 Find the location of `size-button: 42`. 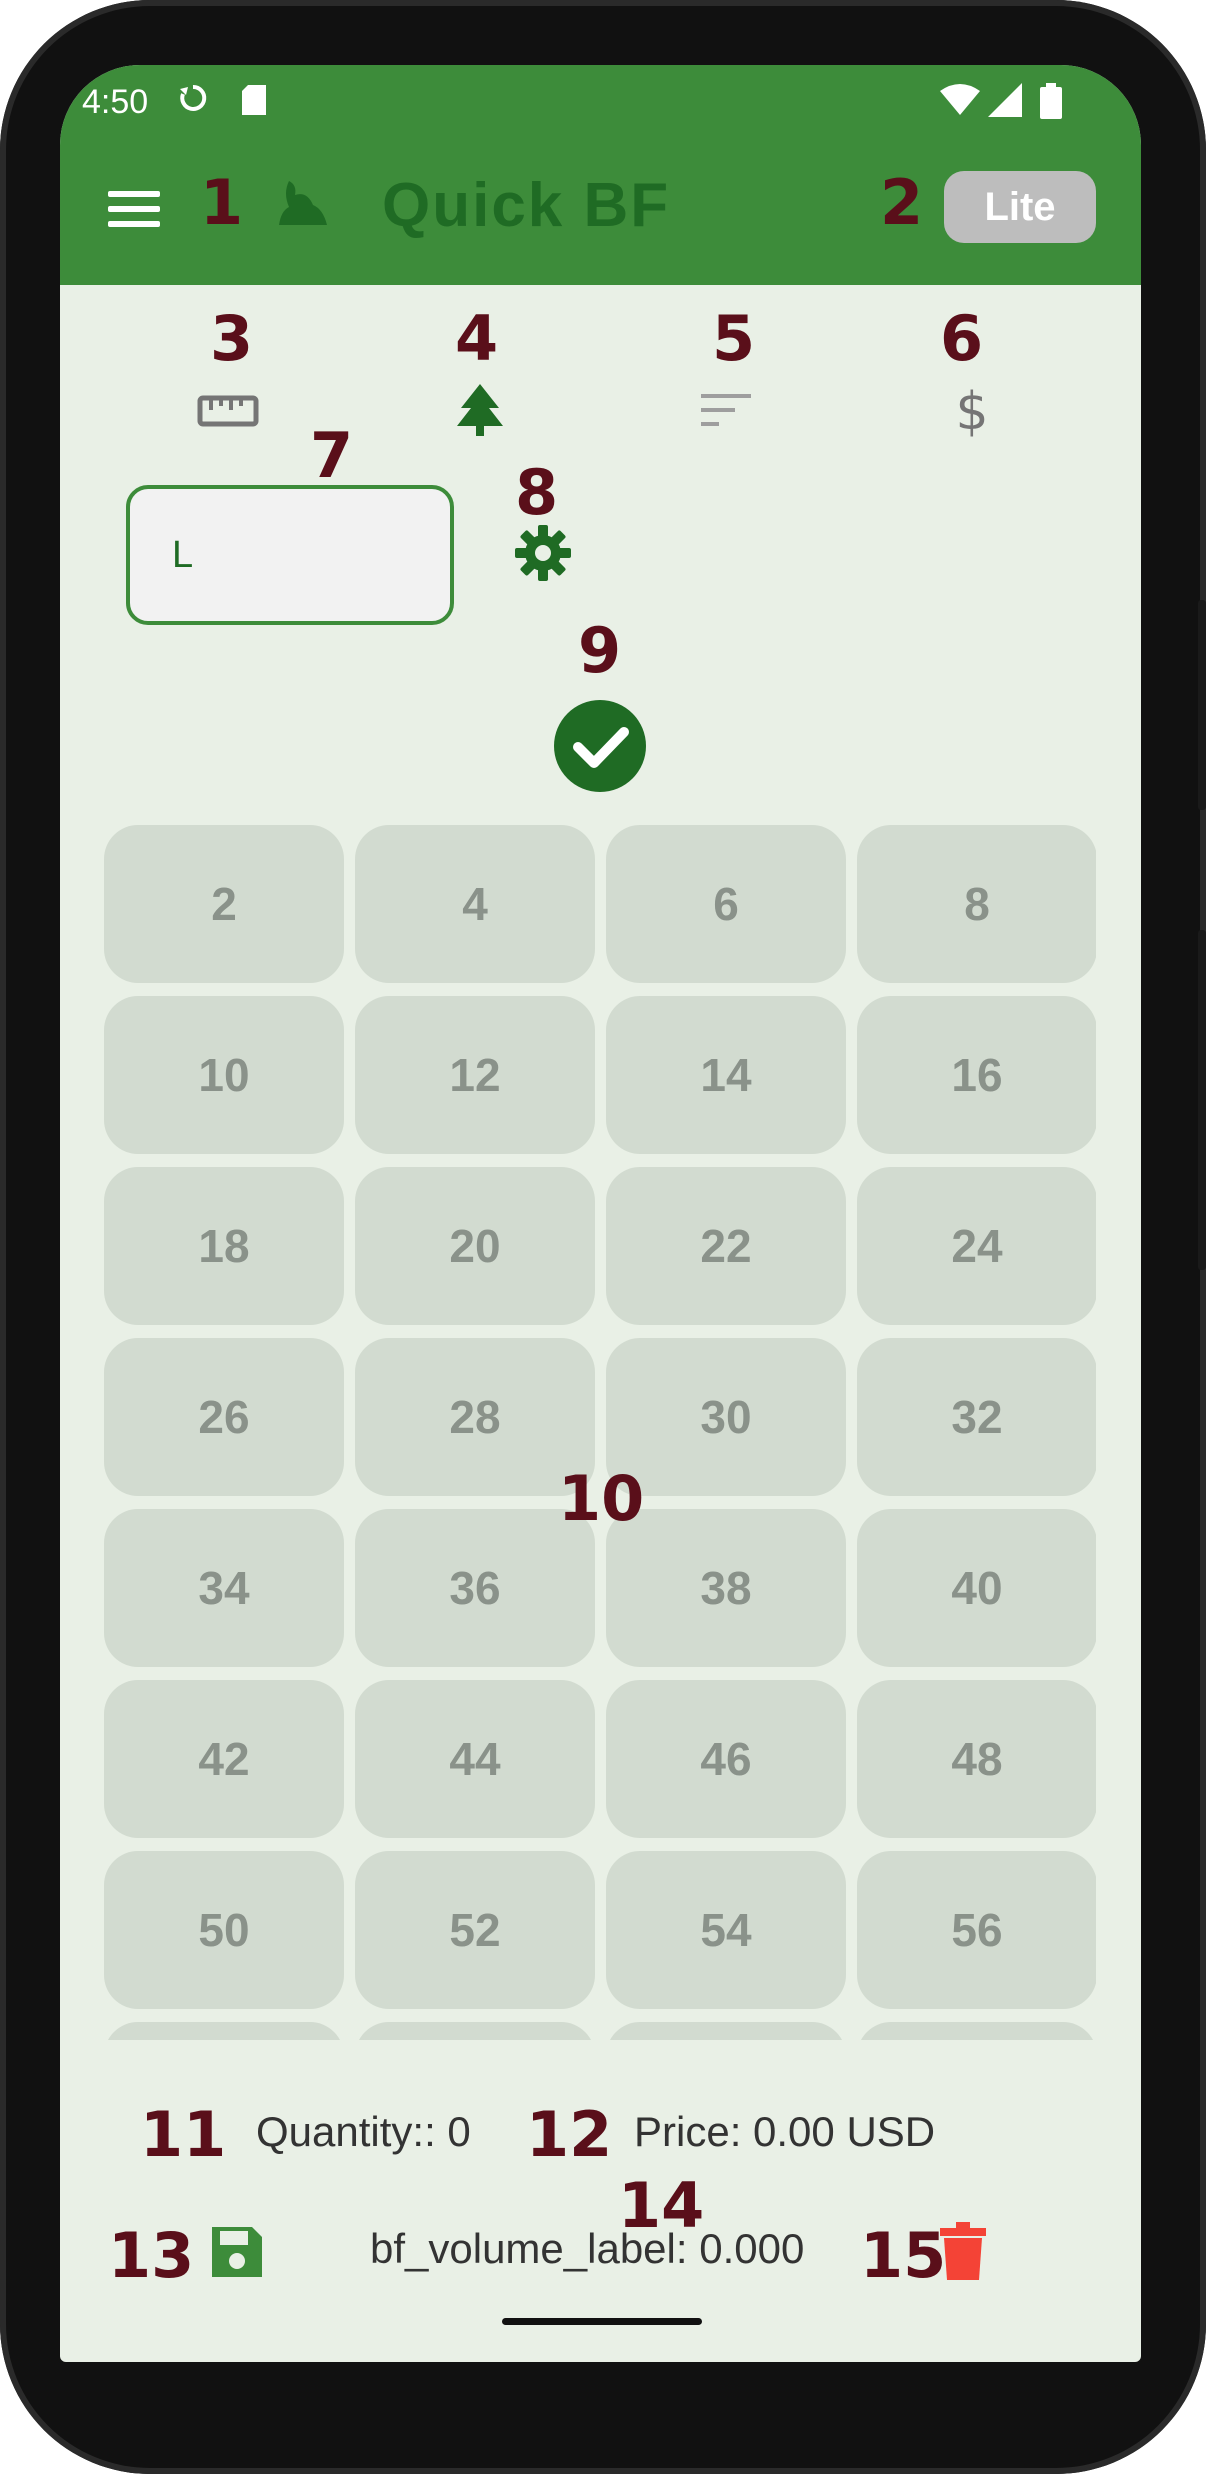

size-button: 42 is located at coordinates (224, 1759).